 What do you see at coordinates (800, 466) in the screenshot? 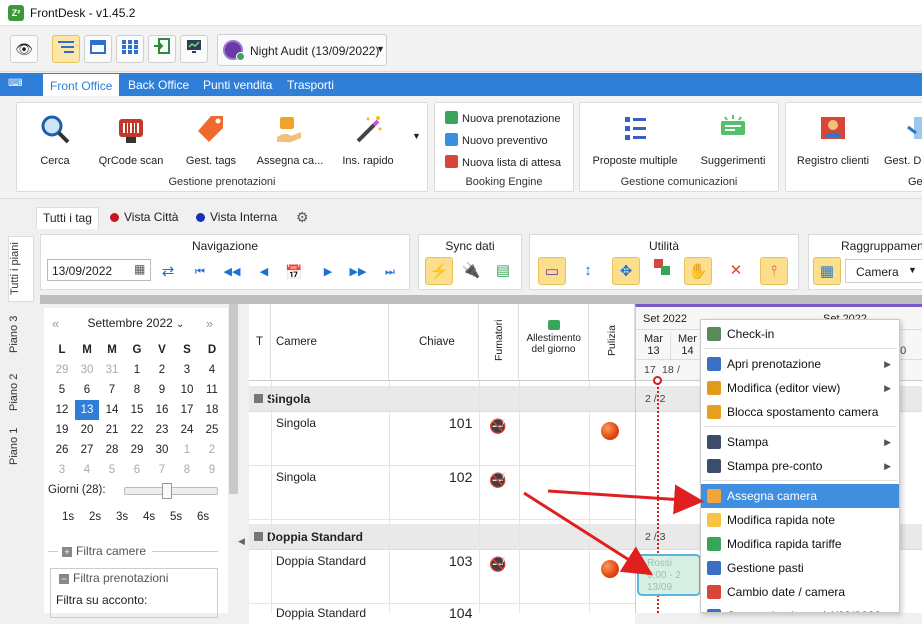
I see `menu-item-stampa-pre-conto: Stampa pre-conto ▶` at bounding box center [800, 466].